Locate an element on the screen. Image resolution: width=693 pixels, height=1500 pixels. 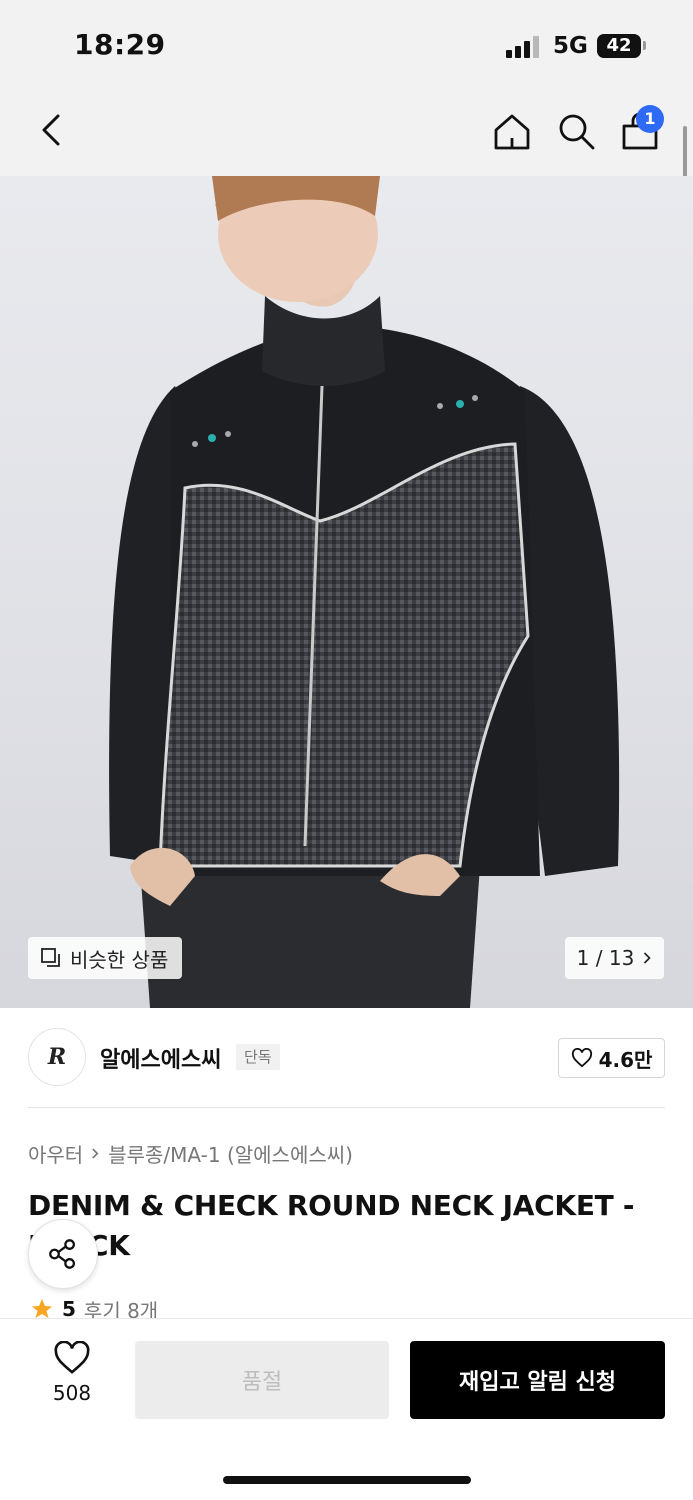
brand-logo: R is located at coordinates (57, 1057).